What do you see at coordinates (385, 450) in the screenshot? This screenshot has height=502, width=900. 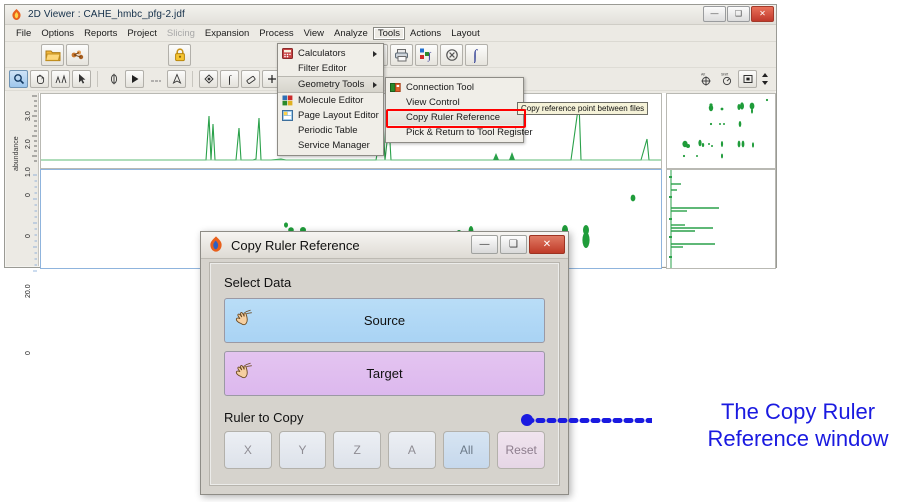 I see `ruler-buttons-row: X Y Z A All Reset` at bounding box center [385, 450].